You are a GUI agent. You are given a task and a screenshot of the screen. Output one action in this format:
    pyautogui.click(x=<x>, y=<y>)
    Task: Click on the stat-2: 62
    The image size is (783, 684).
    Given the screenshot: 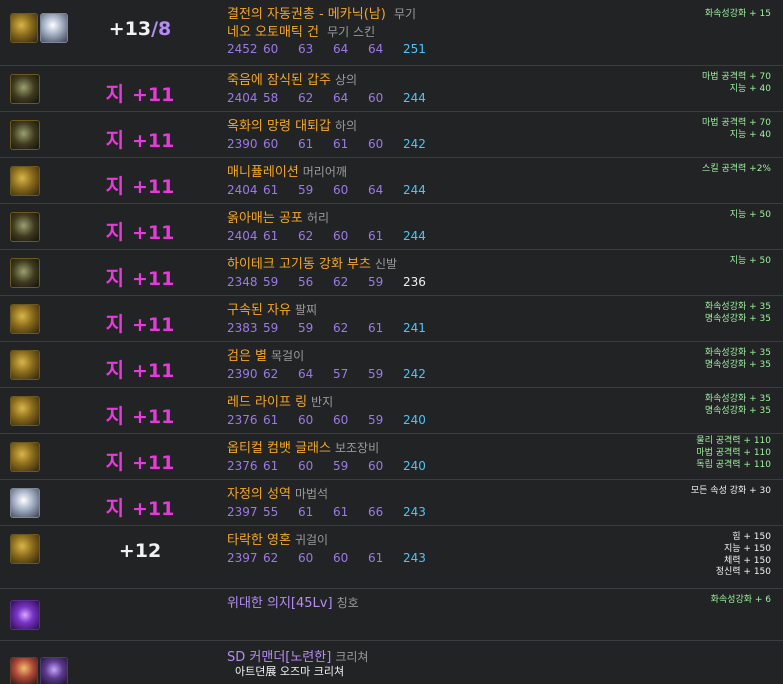 What is the action you would take?
    pyautogui.click(x=306, y=236)
    